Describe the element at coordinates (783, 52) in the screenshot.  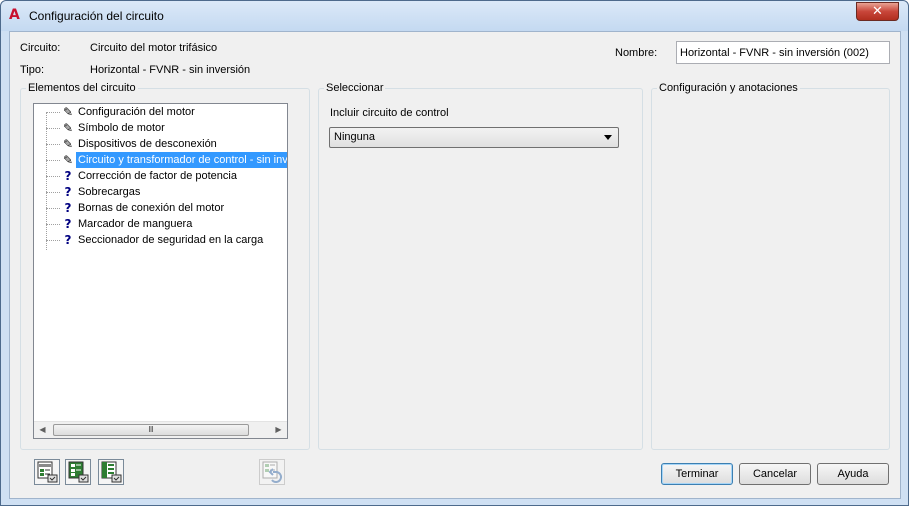
I see `name-field` at that location.